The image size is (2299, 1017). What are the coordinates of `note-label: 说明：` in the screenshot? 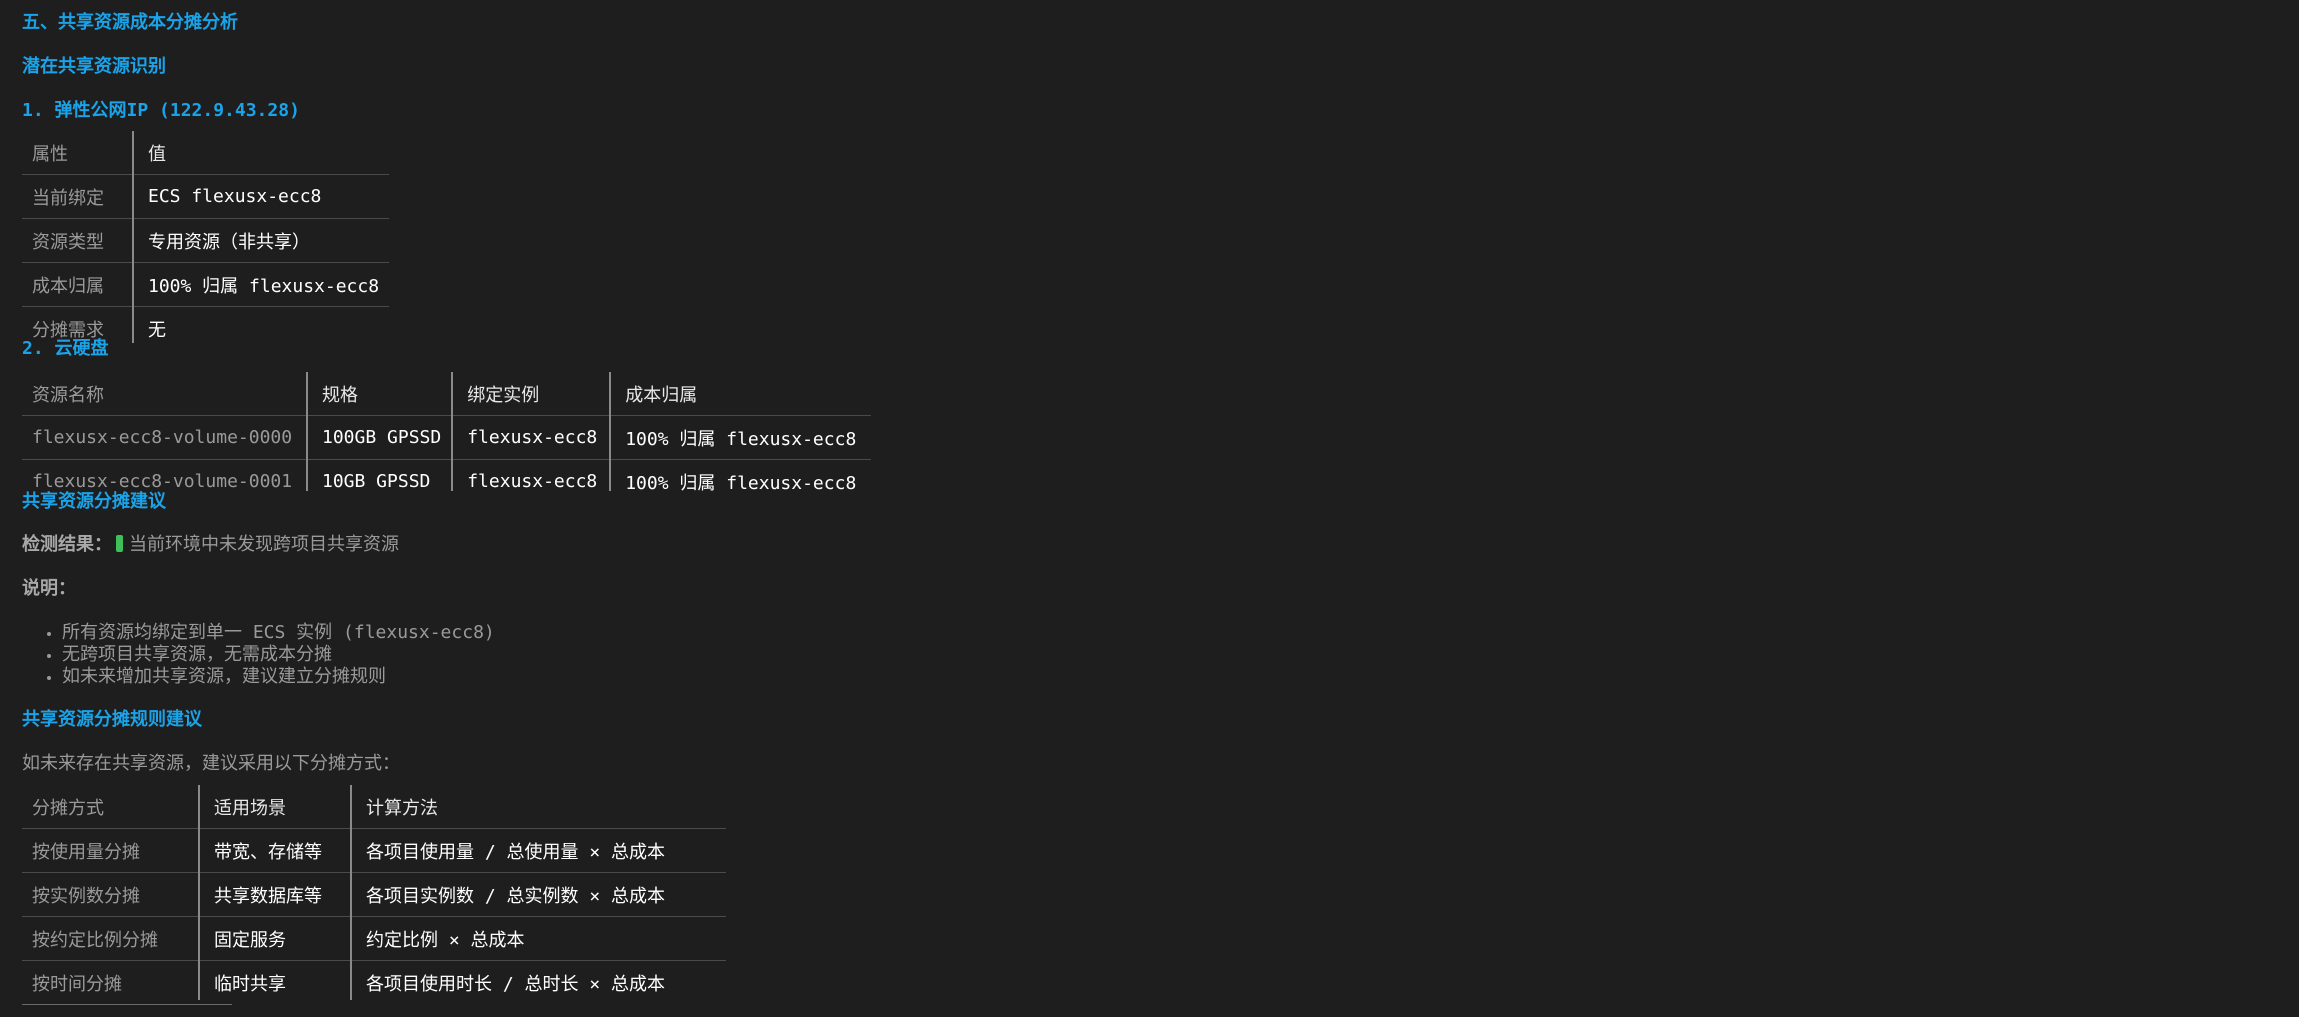 It's located at (49, 588).